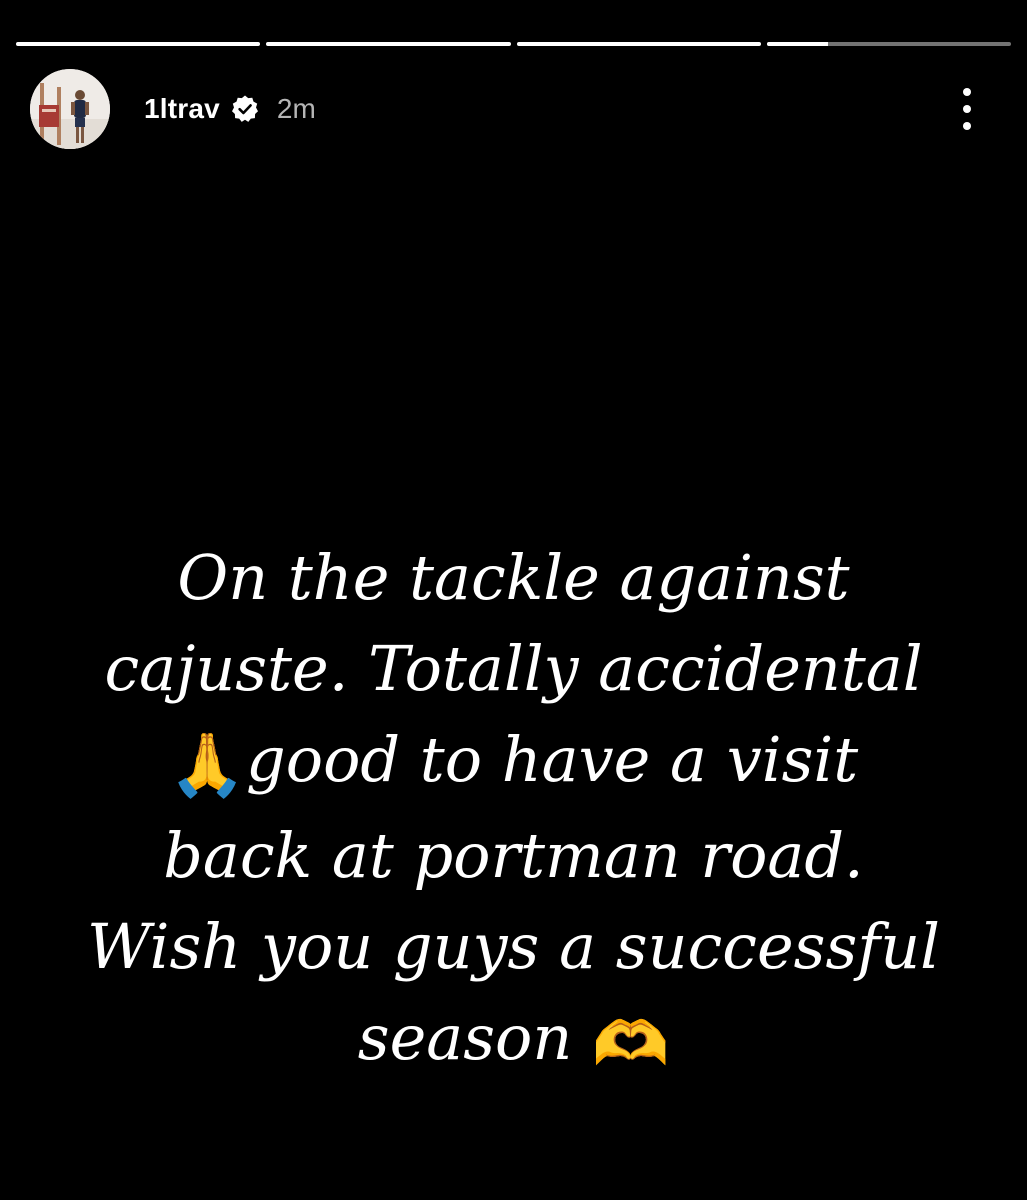 This screenshot has height=1200, width=1027. Describe the element at coordinates (513, 947) in the screenshot. I see `caption-line: Wish you guys a successful` at that location.